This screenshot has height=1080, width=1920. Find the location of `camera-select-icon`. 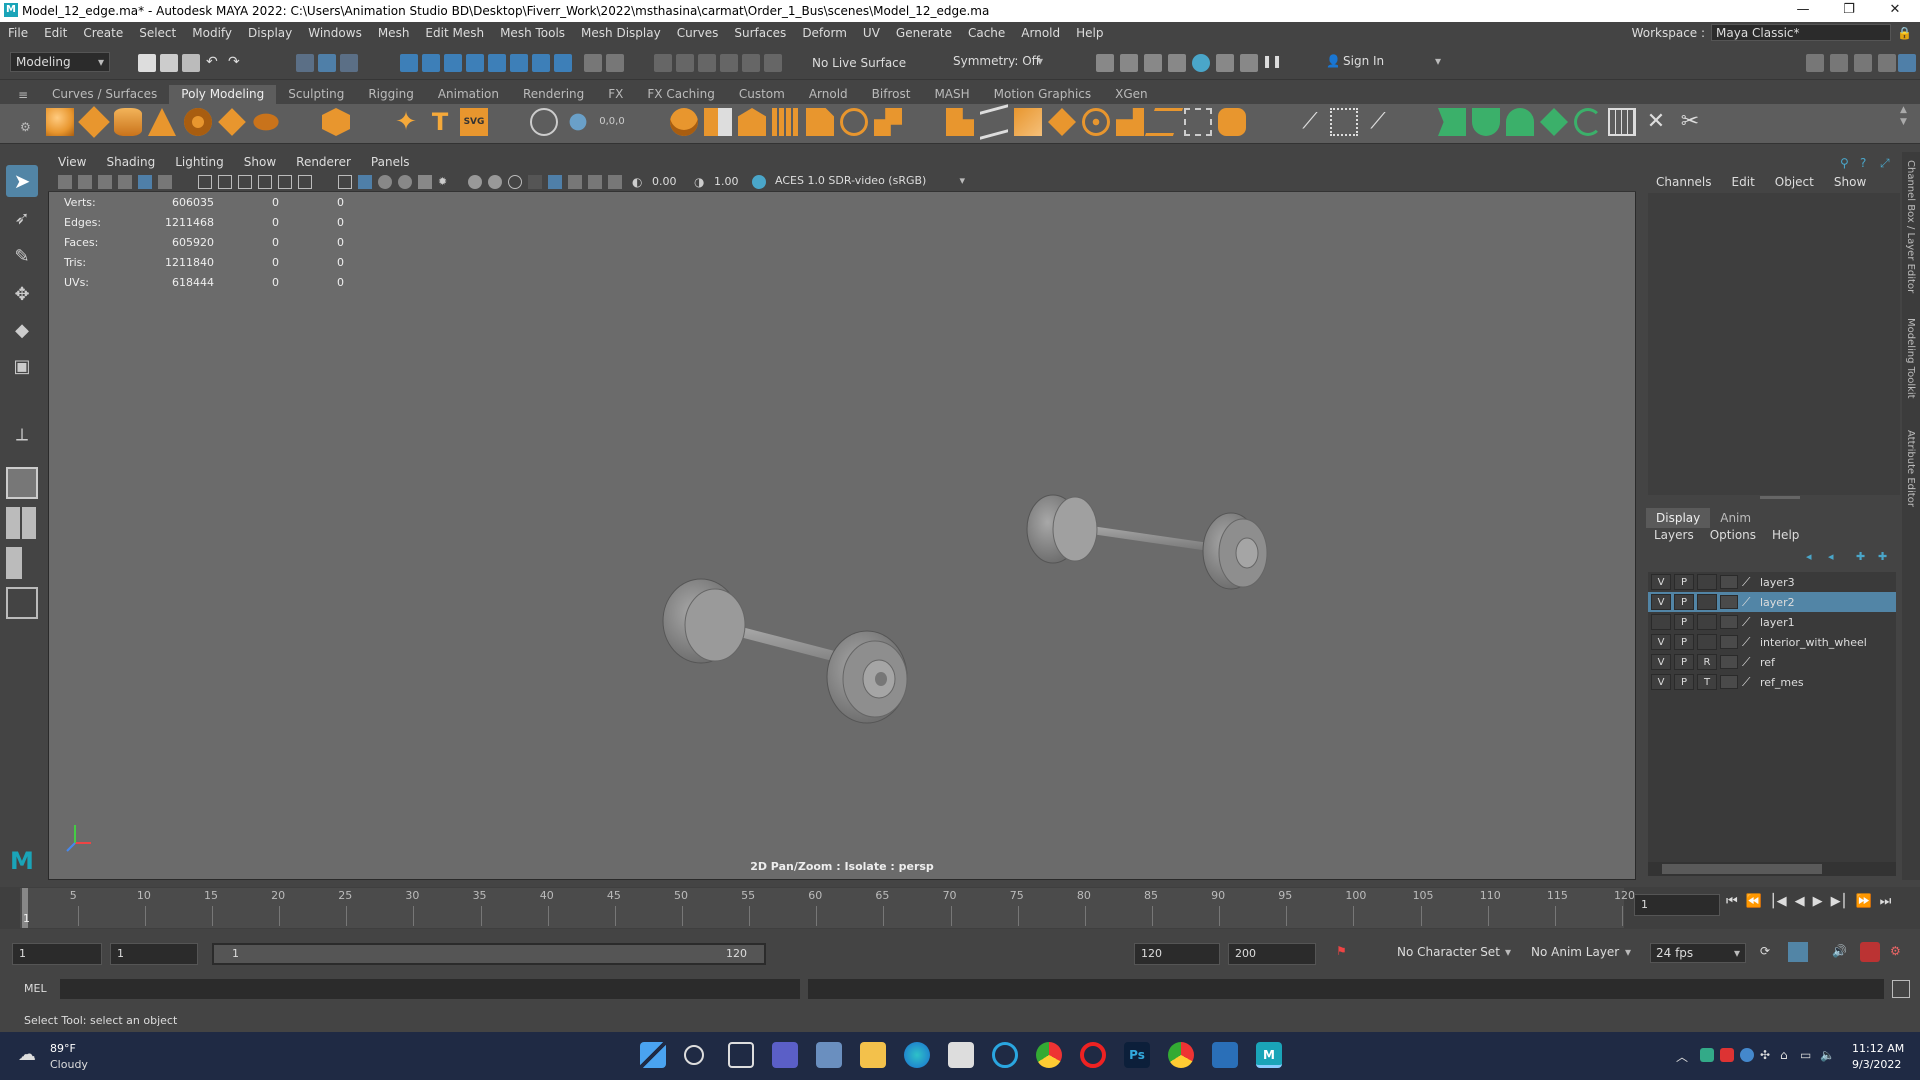

camera-select-icon is located at coordinates (65, 182).